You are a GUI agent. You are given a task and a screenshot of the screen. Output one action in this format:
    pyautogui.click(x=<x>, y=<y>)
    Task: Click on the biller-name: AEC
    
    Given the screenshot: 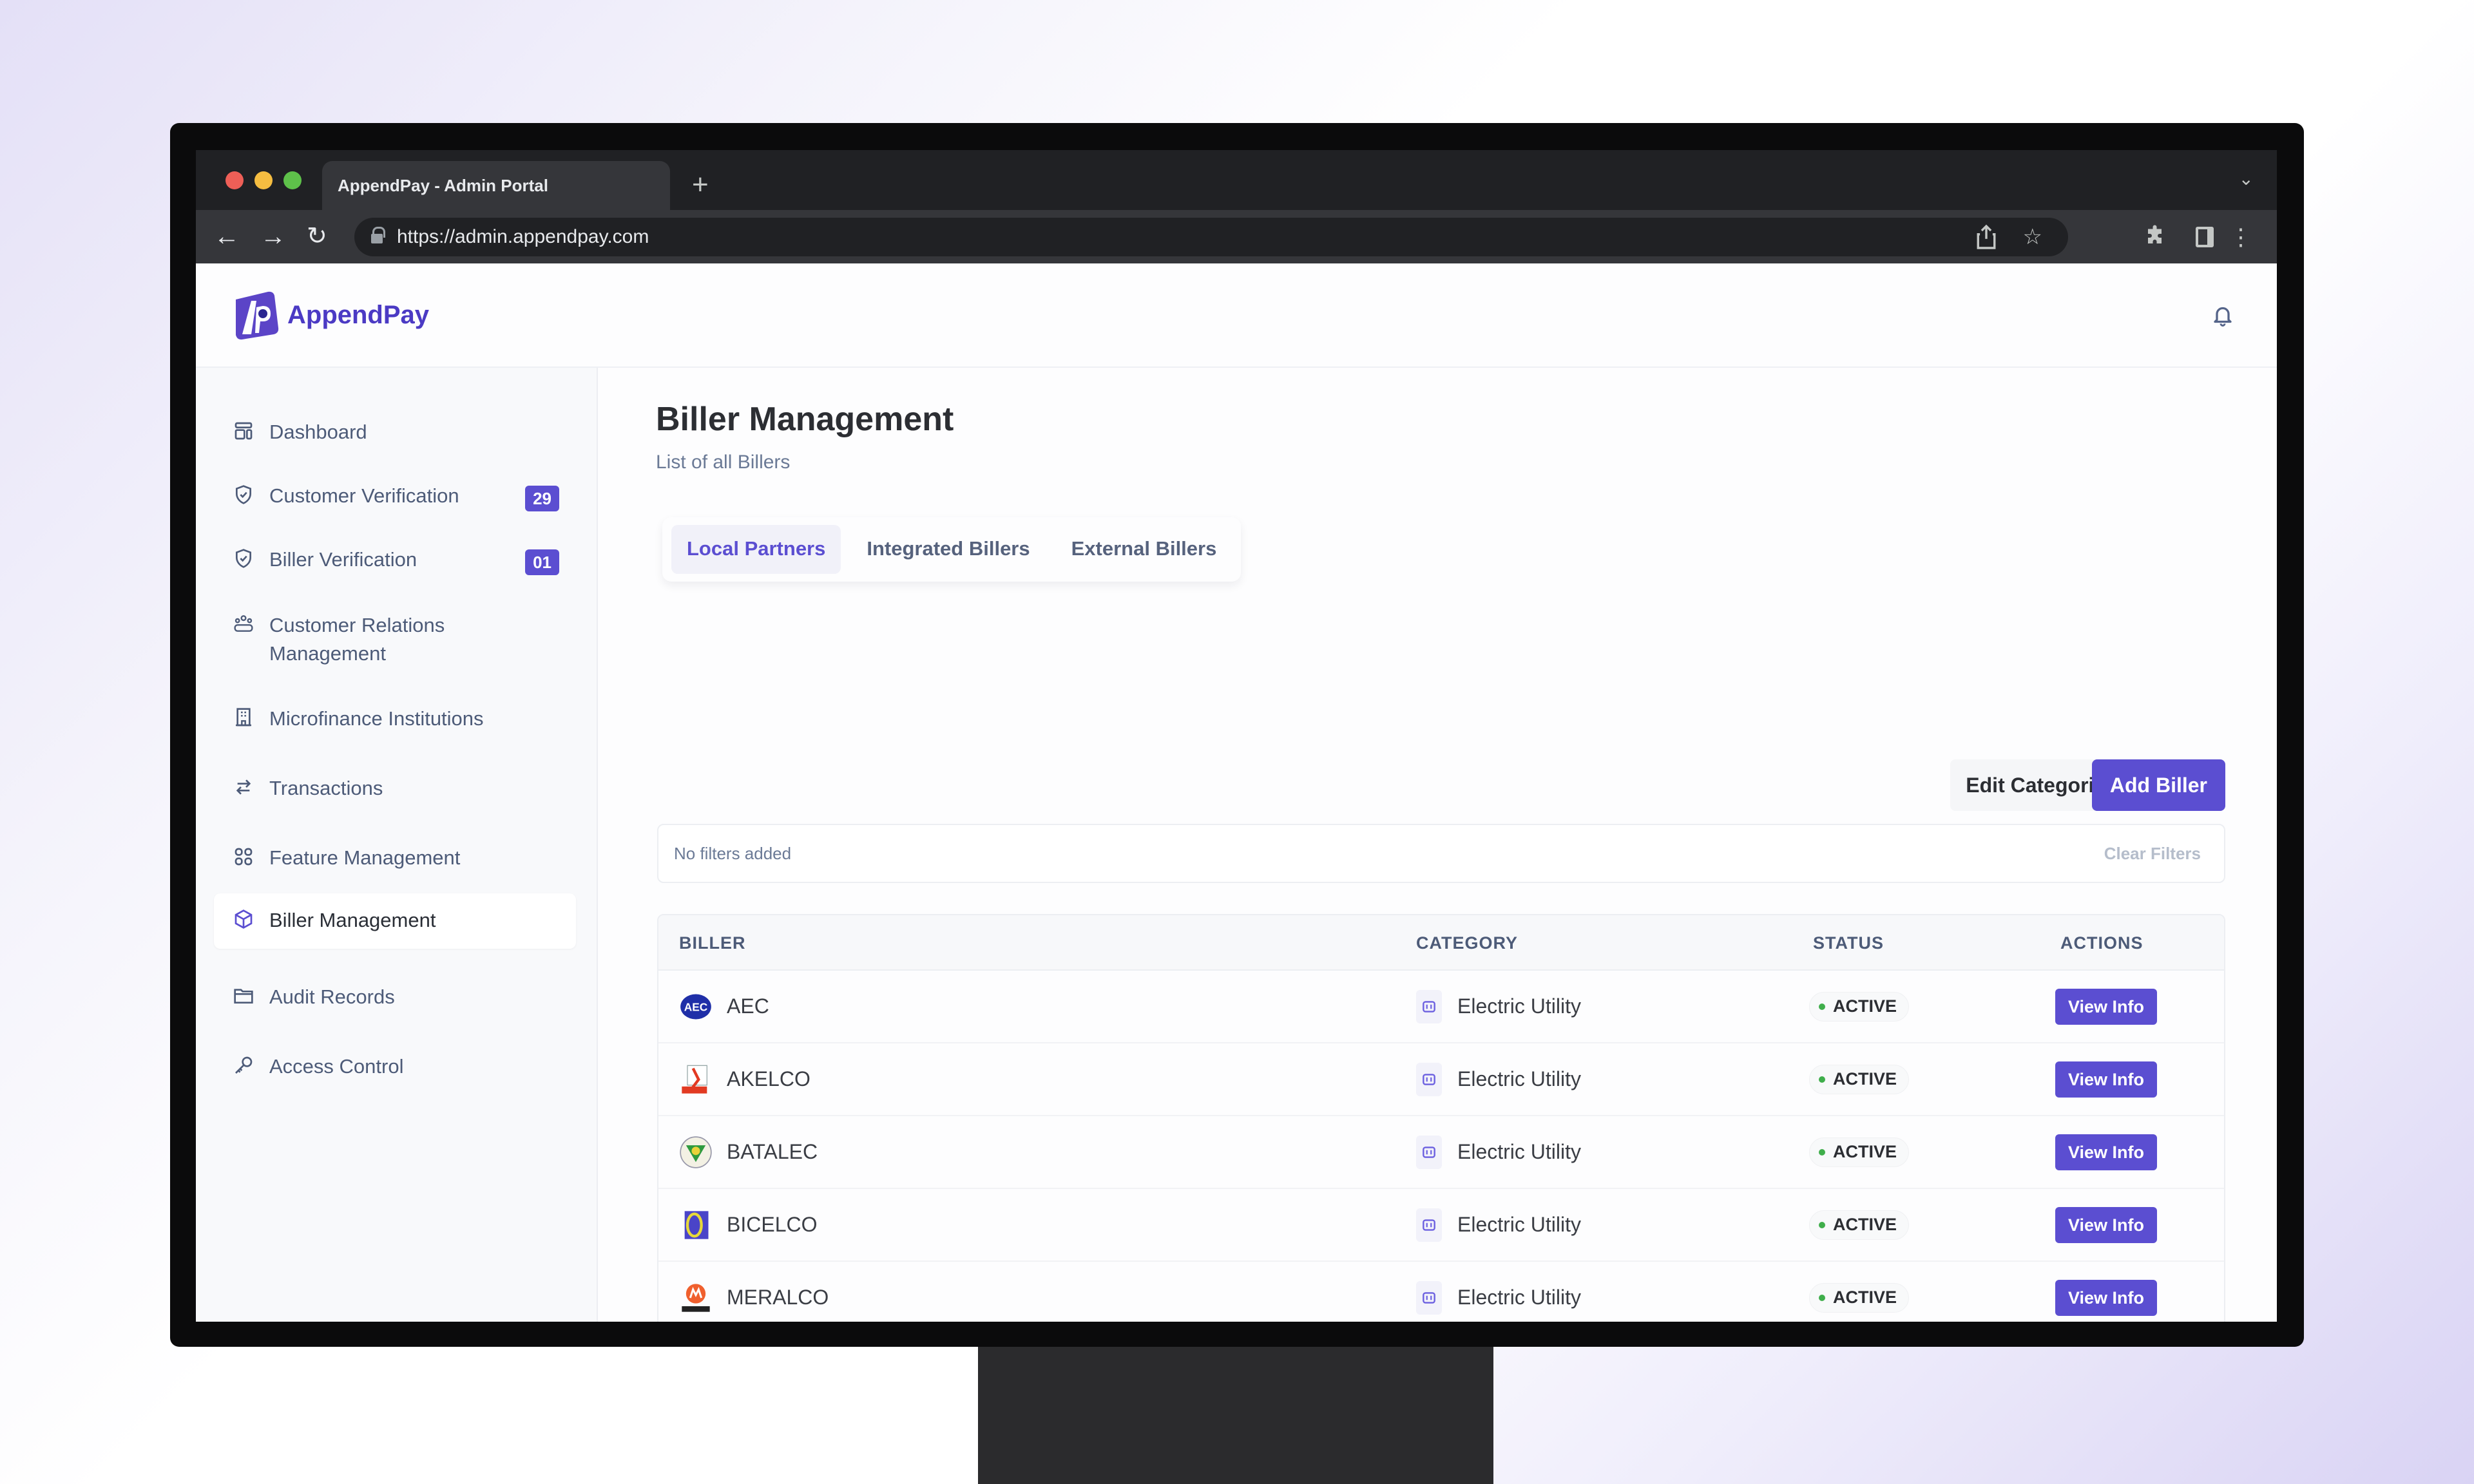 What is the action you would take?
    pyautogui.click(x=748, y=1006)
    